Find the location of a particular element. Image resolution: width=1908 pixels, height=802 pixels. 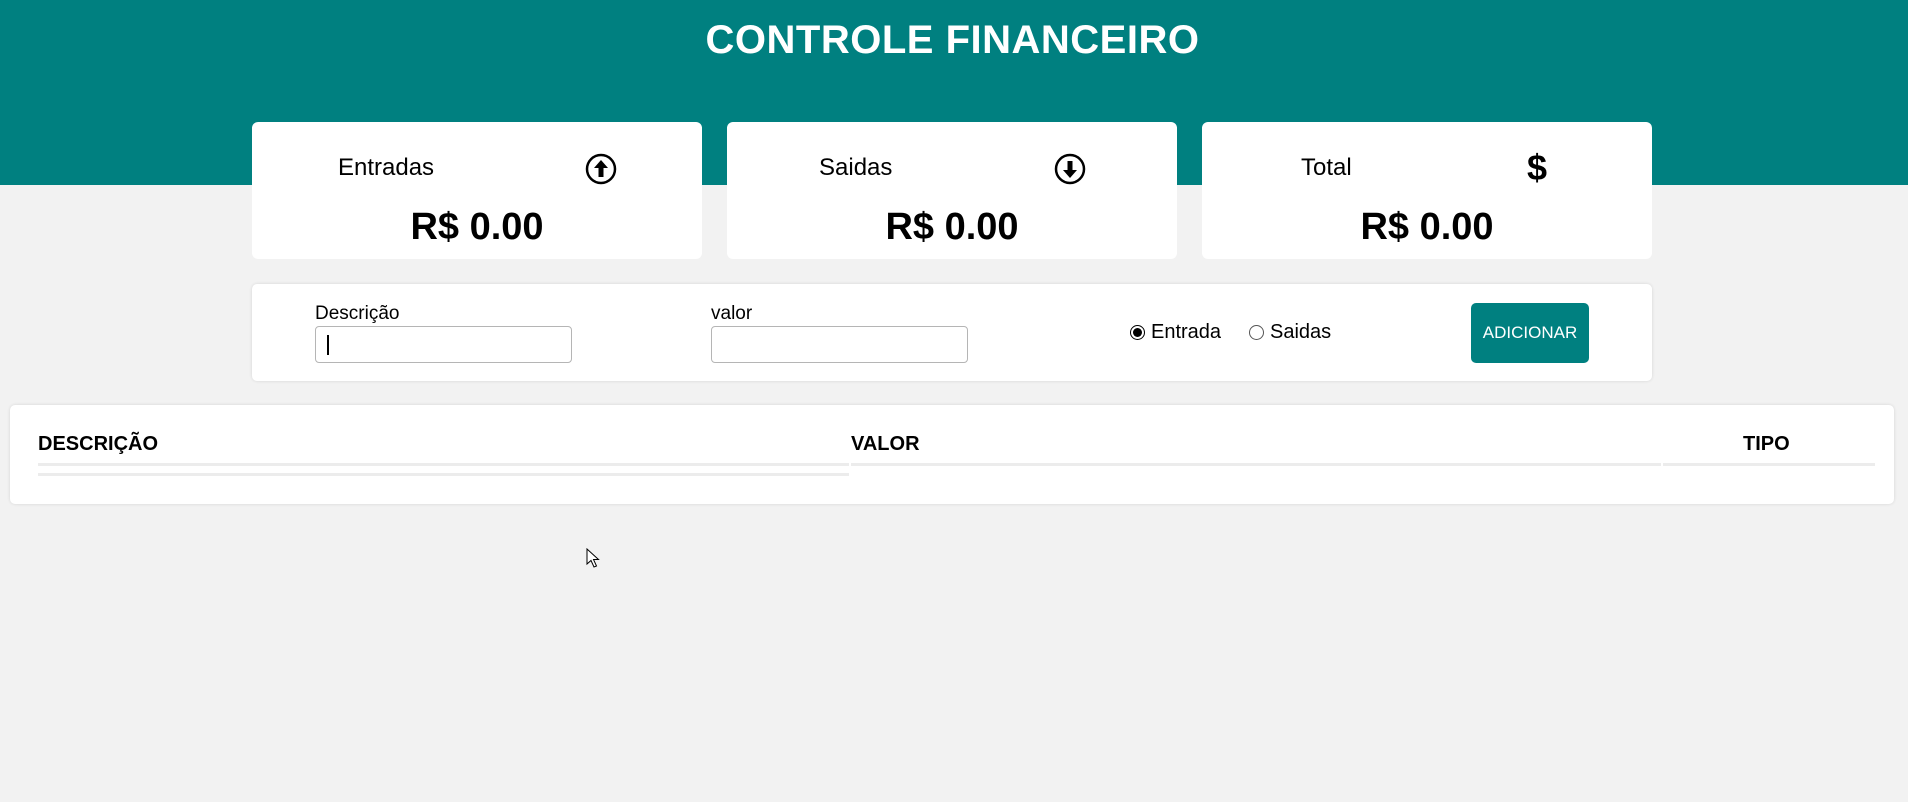

page-title: CONTROLE FINANCEIRO is located at coordinates (952, 40).